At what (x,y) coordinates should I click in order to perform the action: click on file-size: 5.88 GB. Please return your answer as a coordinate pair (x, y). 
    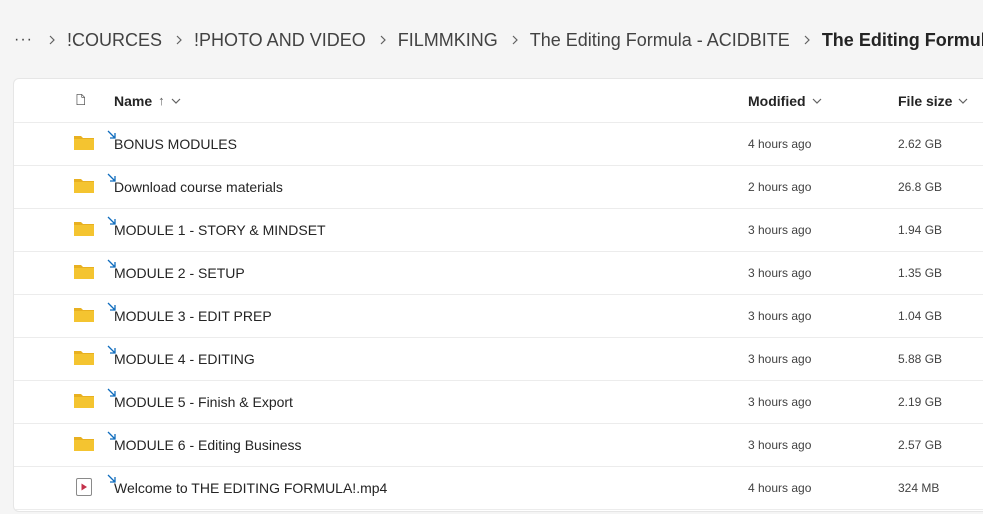
    Looking at the image, I should click on (920, 358).